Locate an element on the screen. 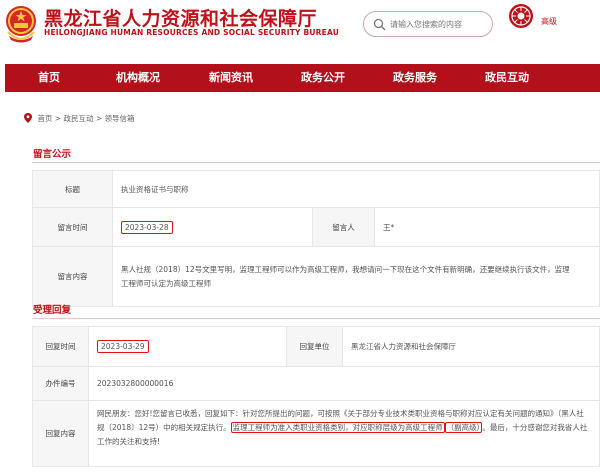 The height and width of the screenshot is (476, 600). search-input is located at coordinates (439, 24).